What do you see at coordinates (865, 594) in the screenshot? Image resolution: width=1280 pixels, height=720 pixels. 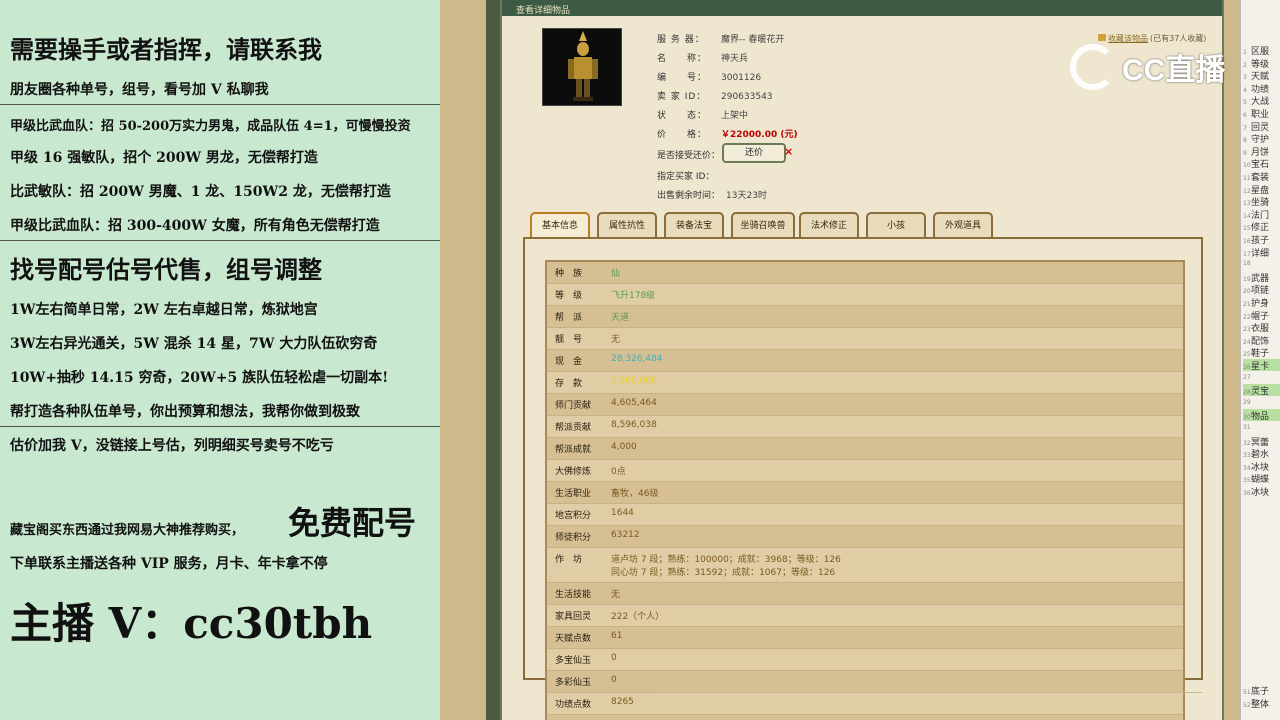 I see `detail-row: 生活技能 无` at bounding box center [865, 594].